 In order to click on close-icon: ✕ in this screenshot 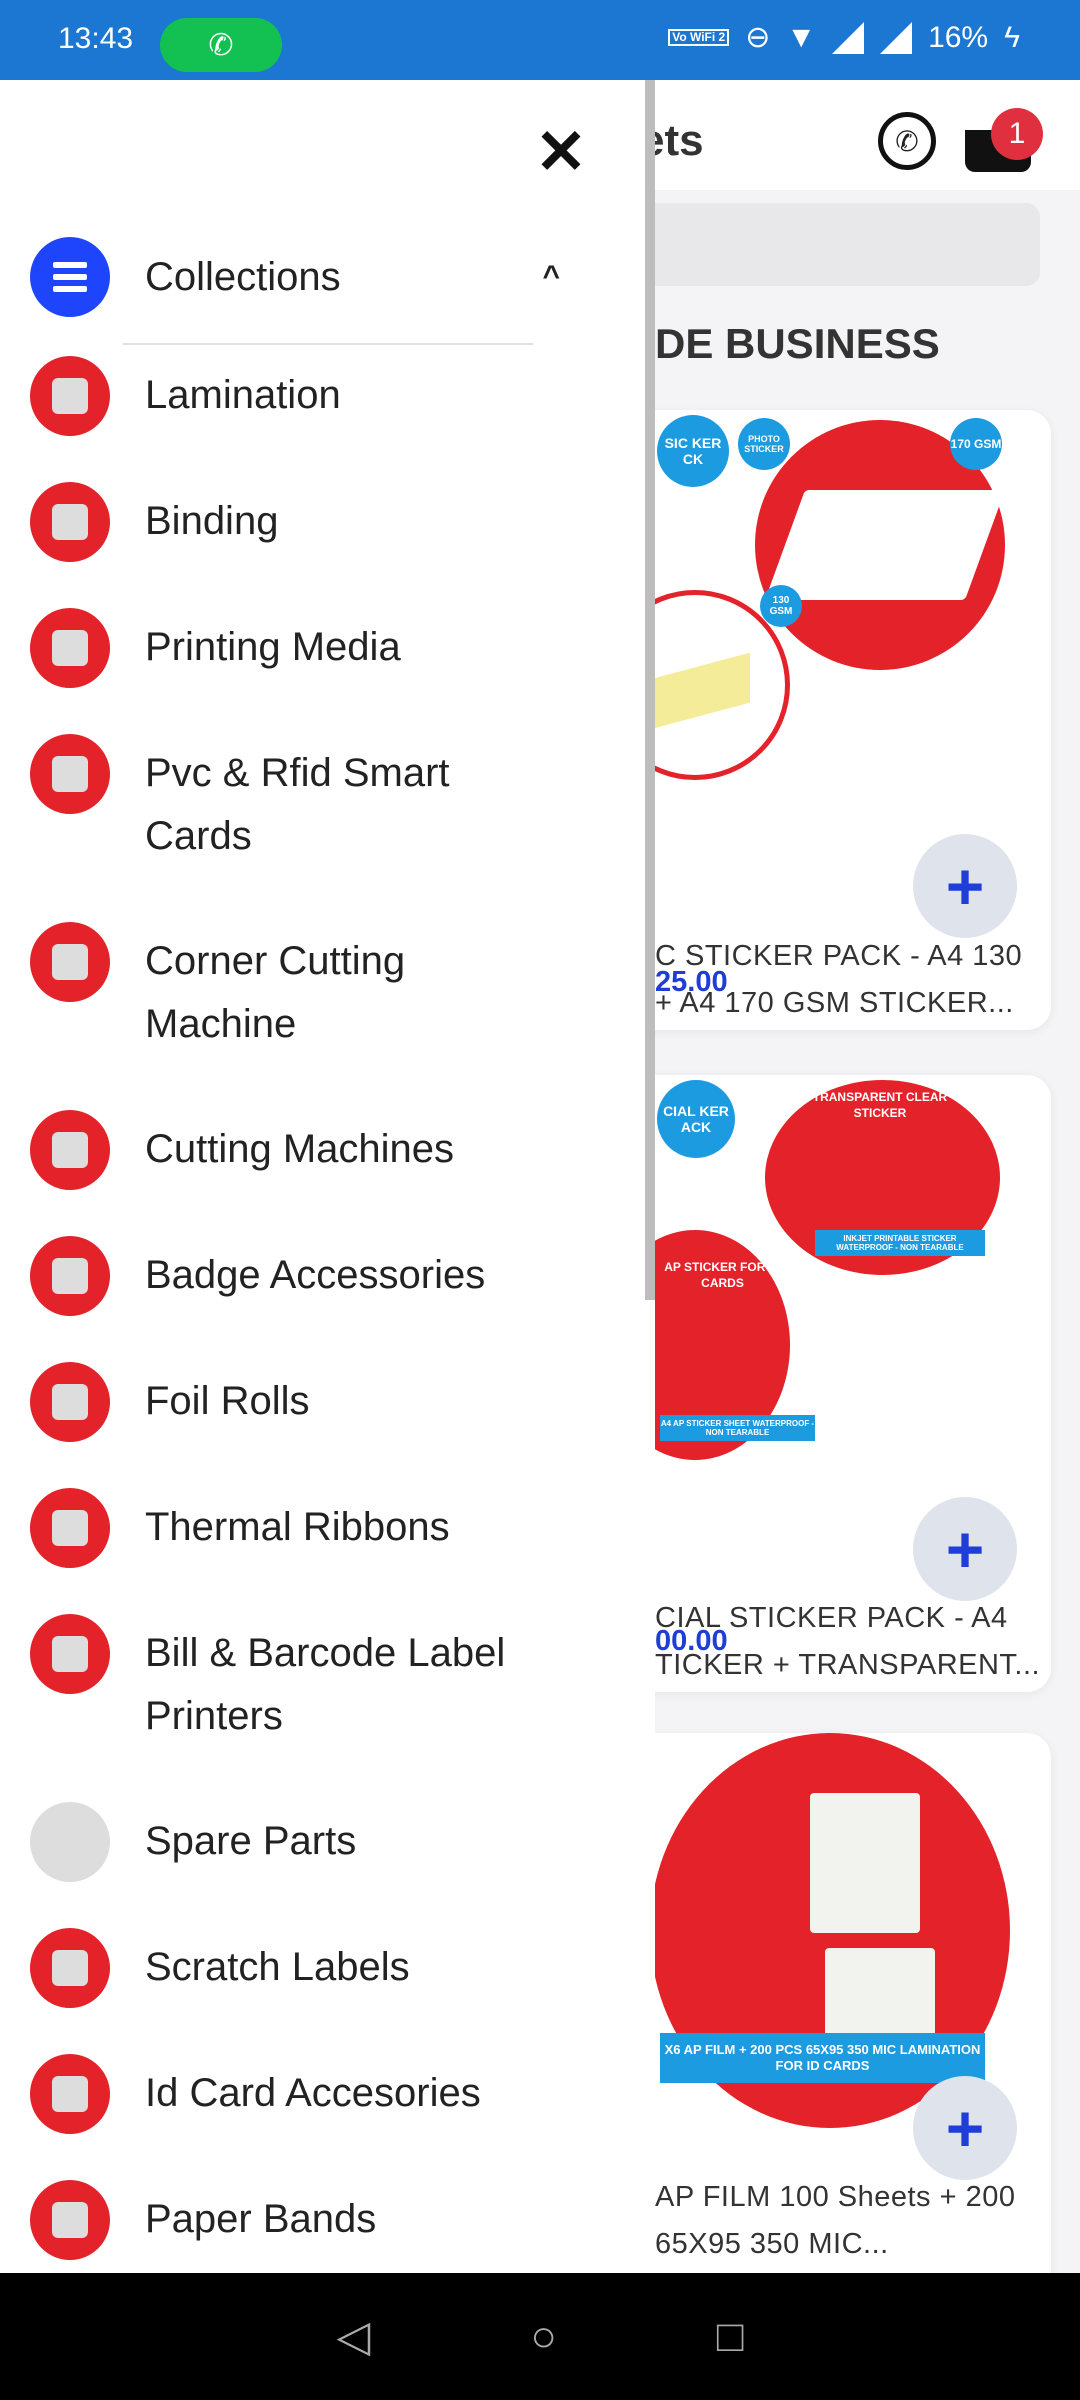, I will do `click(561, 153)`.